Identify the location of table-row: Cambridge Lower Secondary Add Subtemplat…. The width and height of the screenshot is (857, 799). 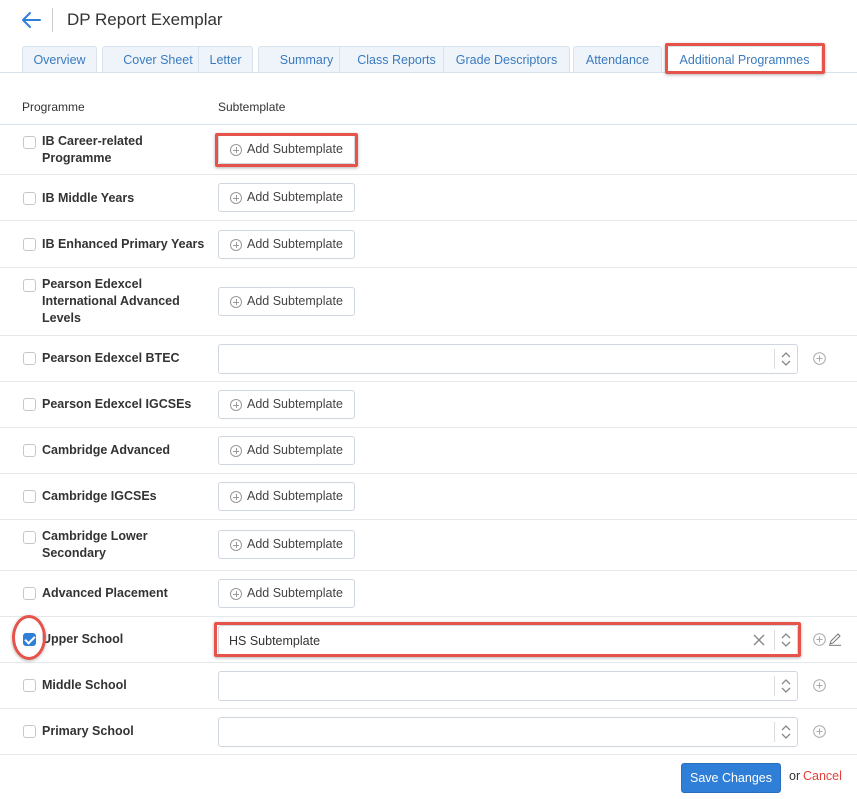
(428, 545).